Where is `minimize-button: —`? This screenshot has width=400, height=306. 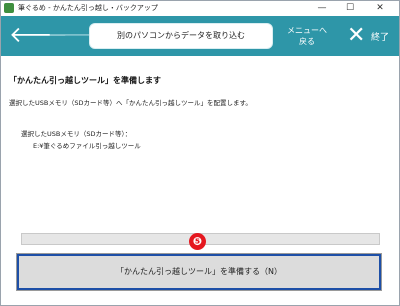 minimize-button: — is located at coordinates (322, 8).